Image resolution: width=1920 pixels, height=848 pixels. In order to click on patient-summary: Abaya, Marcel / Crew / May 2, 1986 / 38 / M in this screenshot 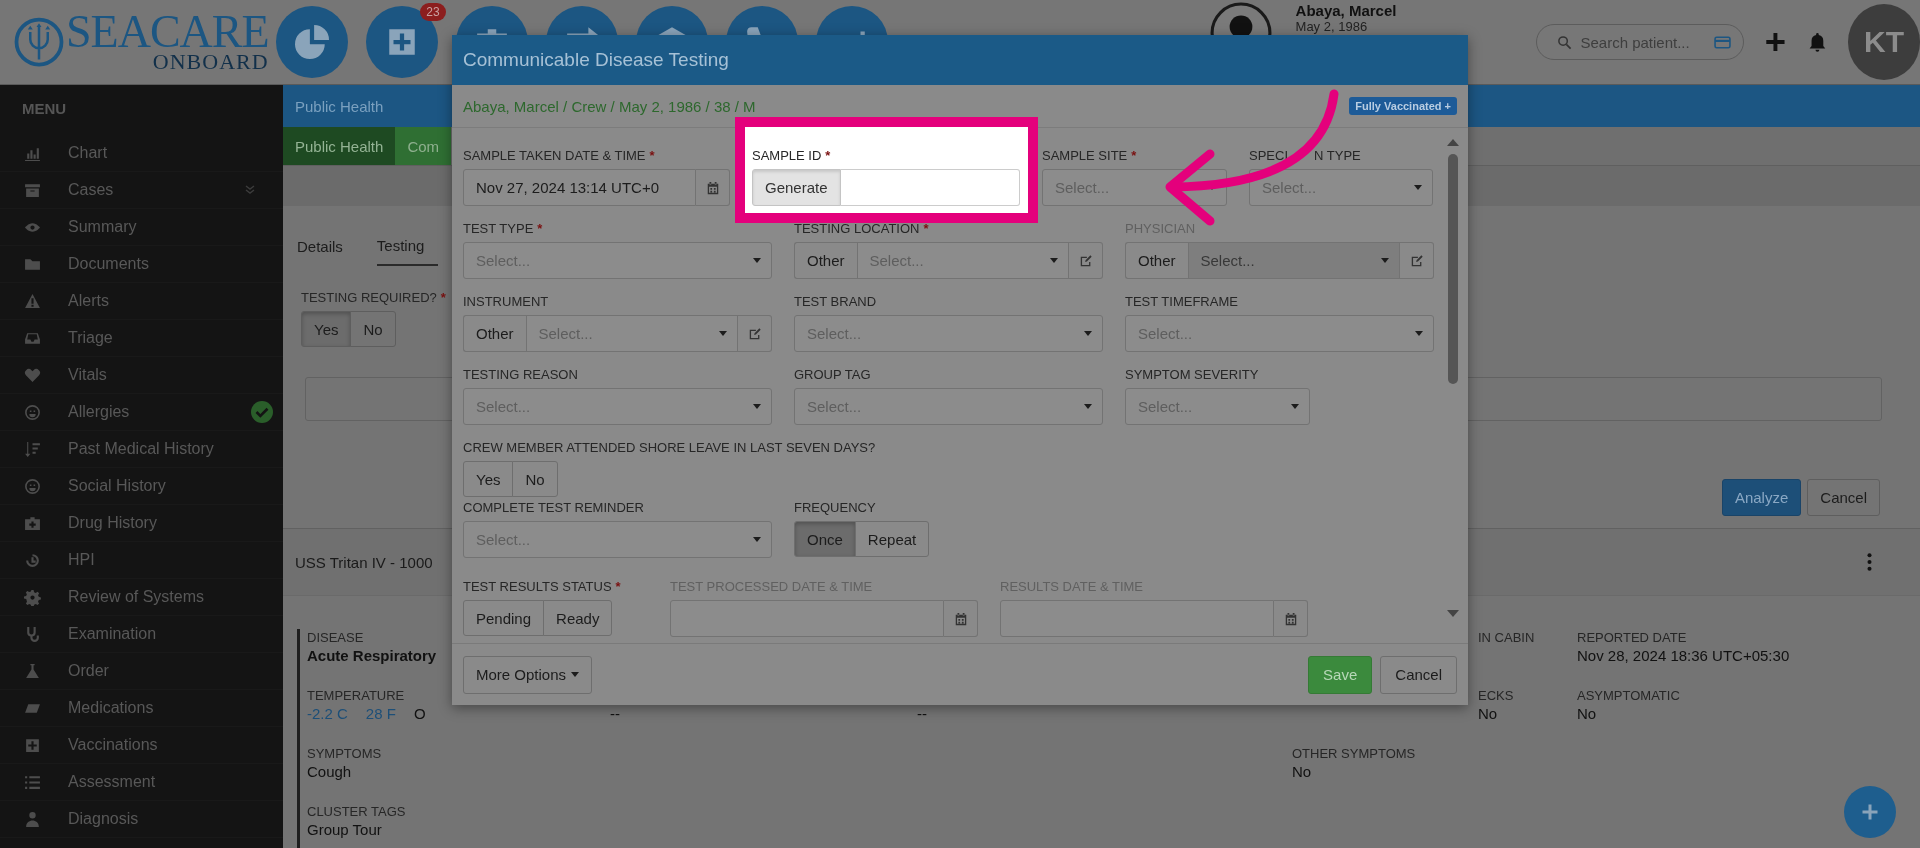, I will do `click(609, 106)`.